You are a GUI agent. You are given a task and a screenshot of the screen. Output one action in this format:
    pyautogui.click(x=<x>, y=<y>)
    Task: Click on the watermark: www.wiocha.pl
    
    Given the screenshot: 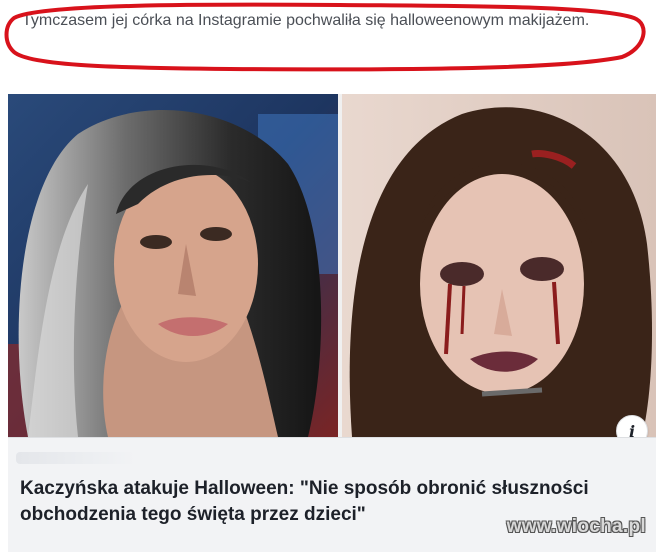 What is the action you would take?
    pyautogui.click(x=576, y=526)
    